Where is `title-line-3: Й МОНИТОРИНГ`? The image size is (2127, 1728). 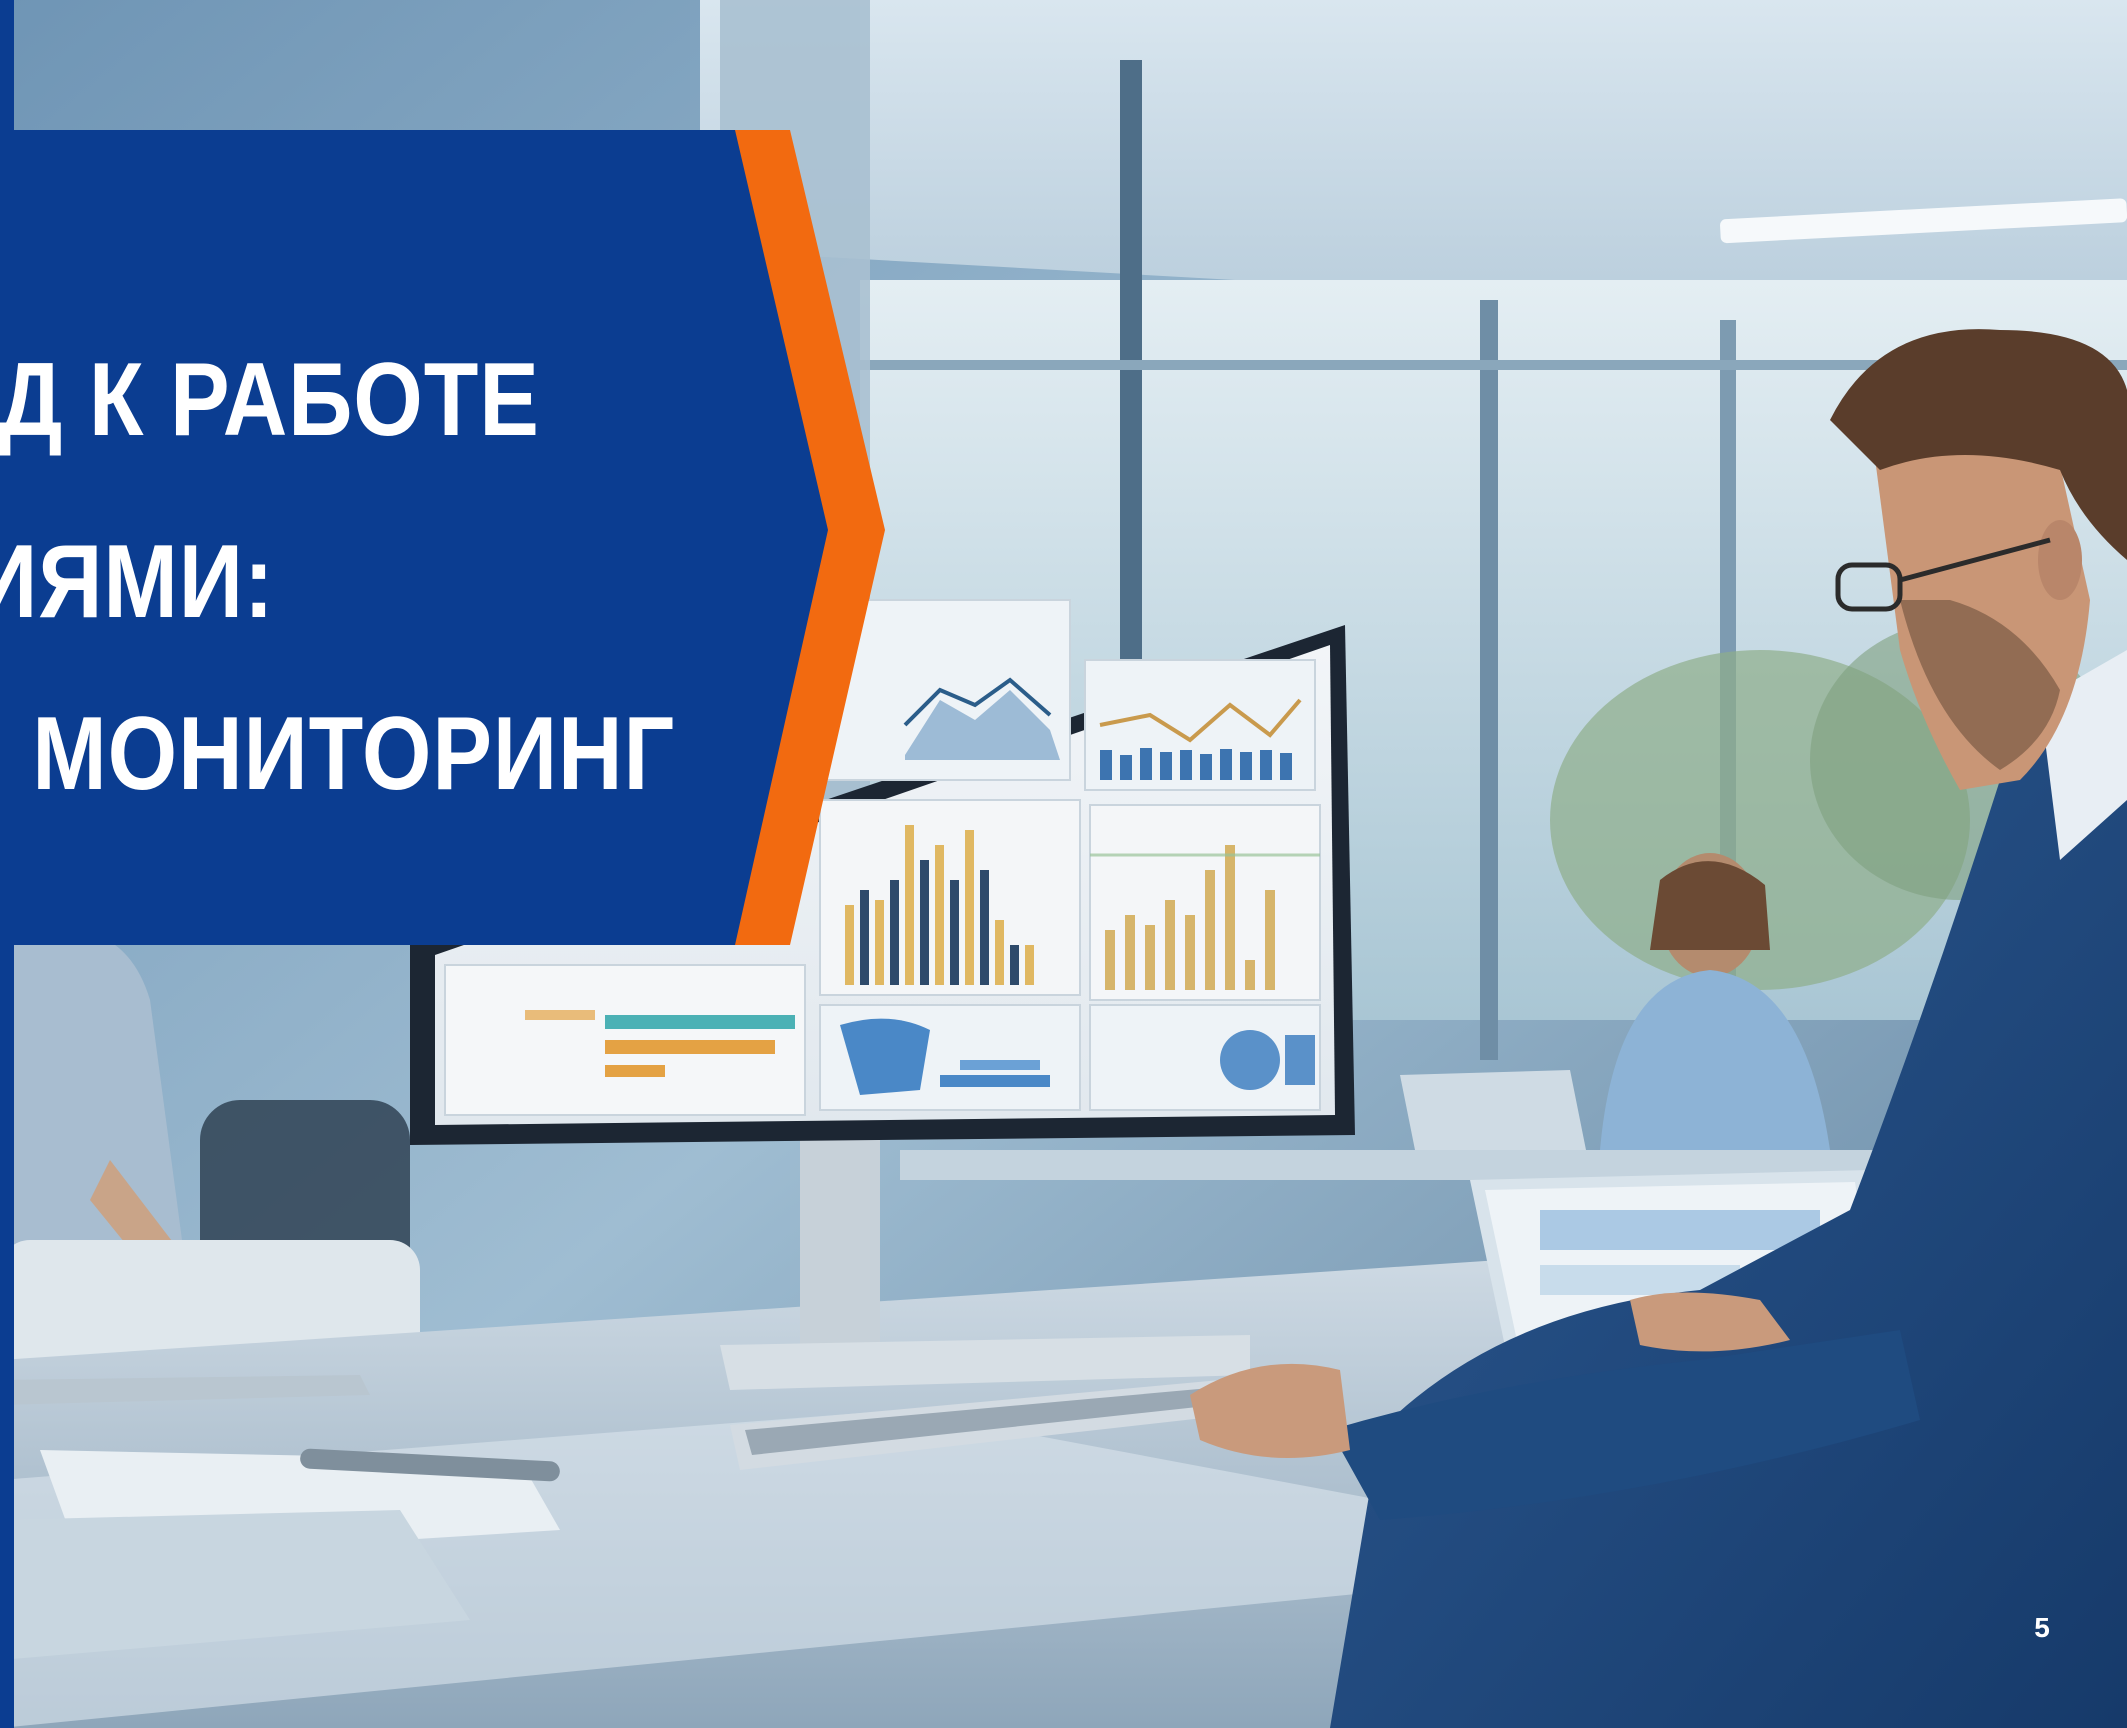
title-line-3: Й МОНИТОРИНГ is located at coordinates (337, 754).